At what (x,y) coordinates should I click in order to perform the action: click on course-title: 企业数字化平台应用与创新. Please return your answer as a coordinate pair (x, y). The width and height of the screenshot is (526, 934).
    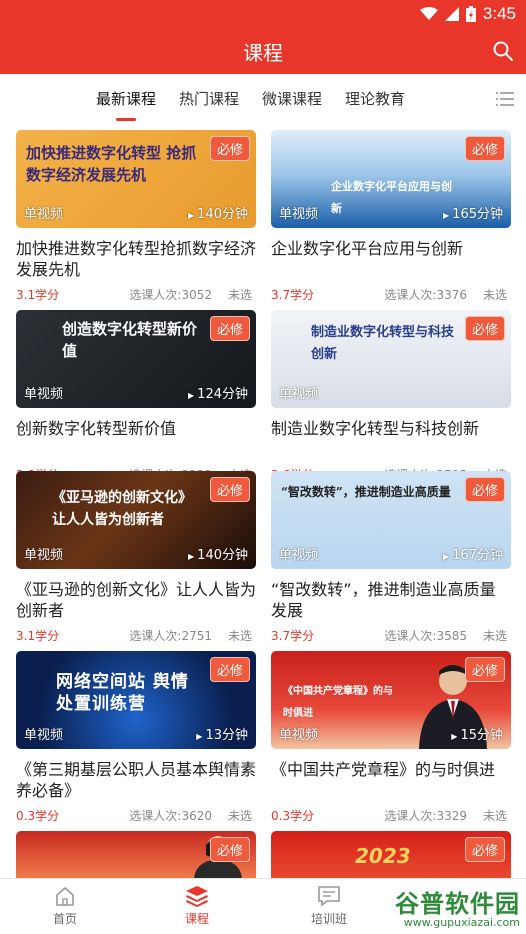
    Looking at the image, I should click on (391, 259).